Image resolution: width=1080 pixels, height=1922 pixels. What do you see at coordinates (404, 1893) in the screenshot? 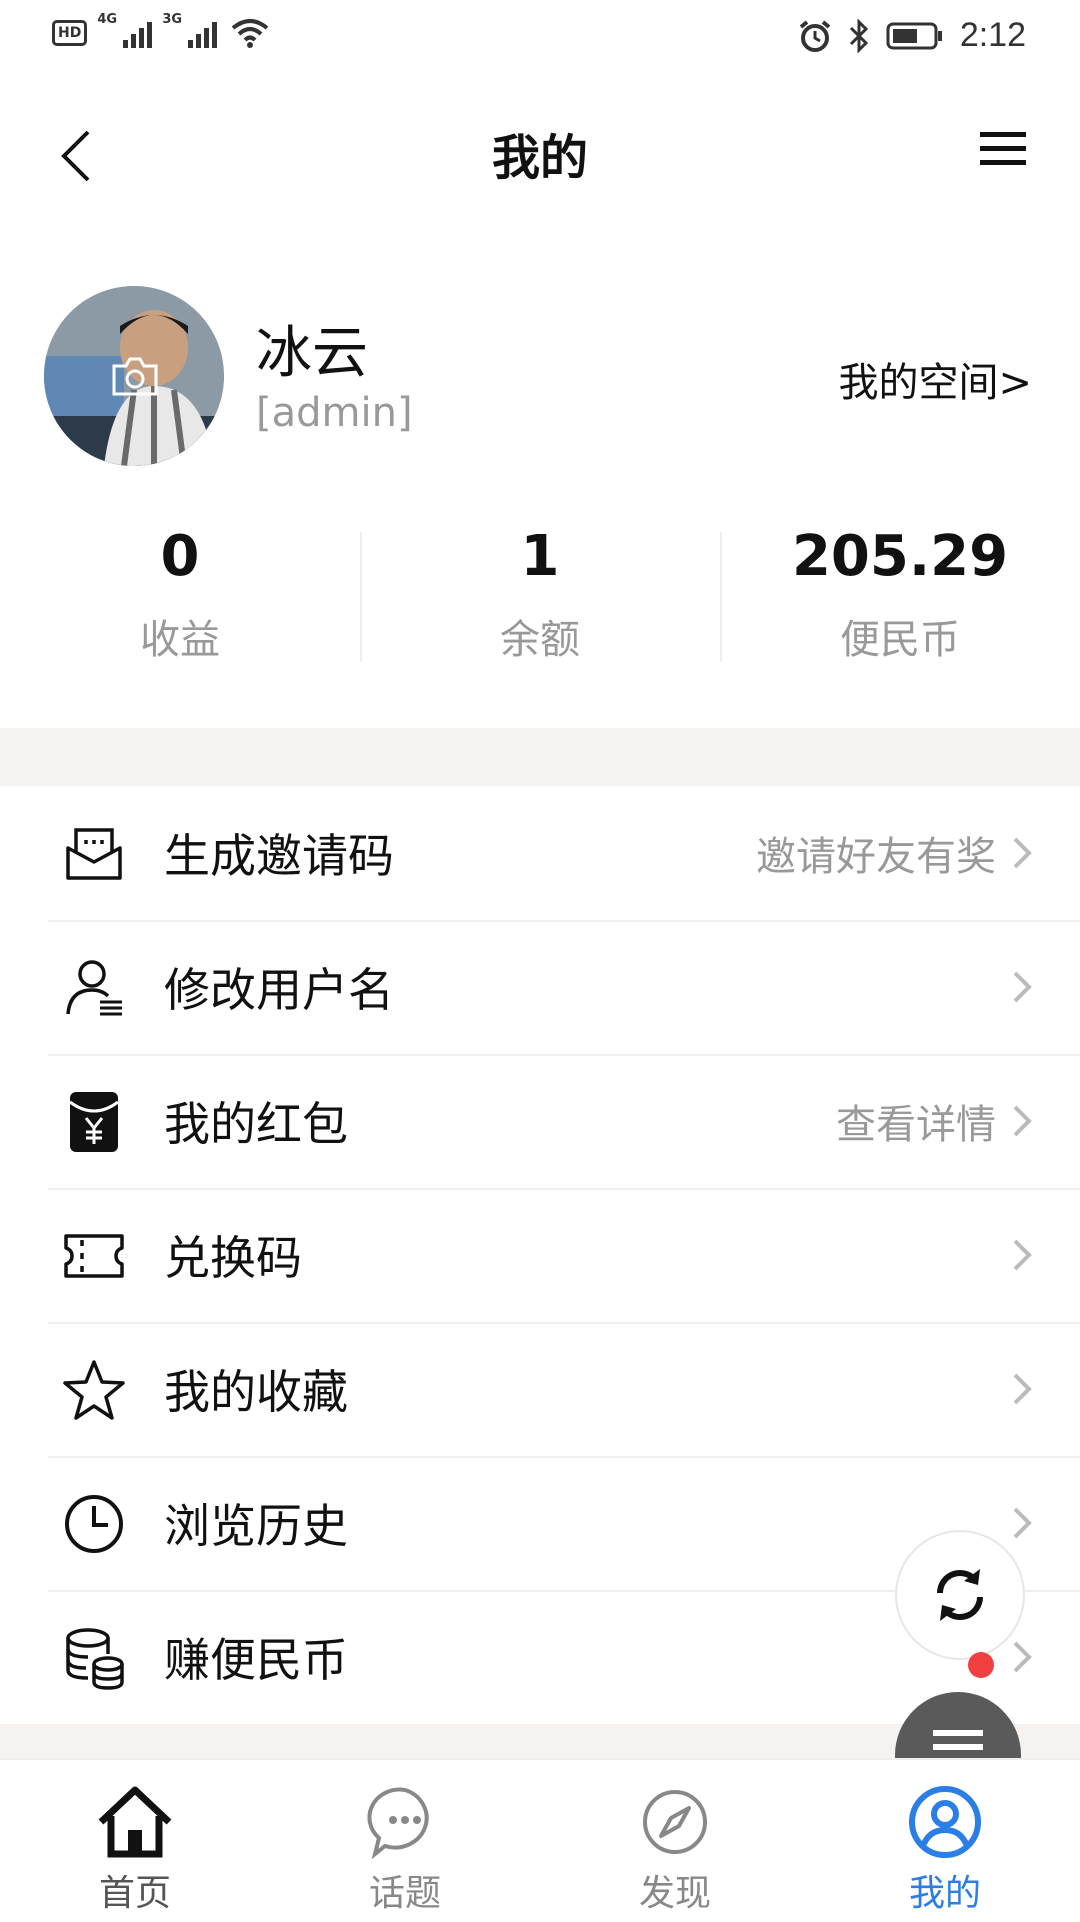
I see `tab-label: 话题` at bounding box center [404, 1893].